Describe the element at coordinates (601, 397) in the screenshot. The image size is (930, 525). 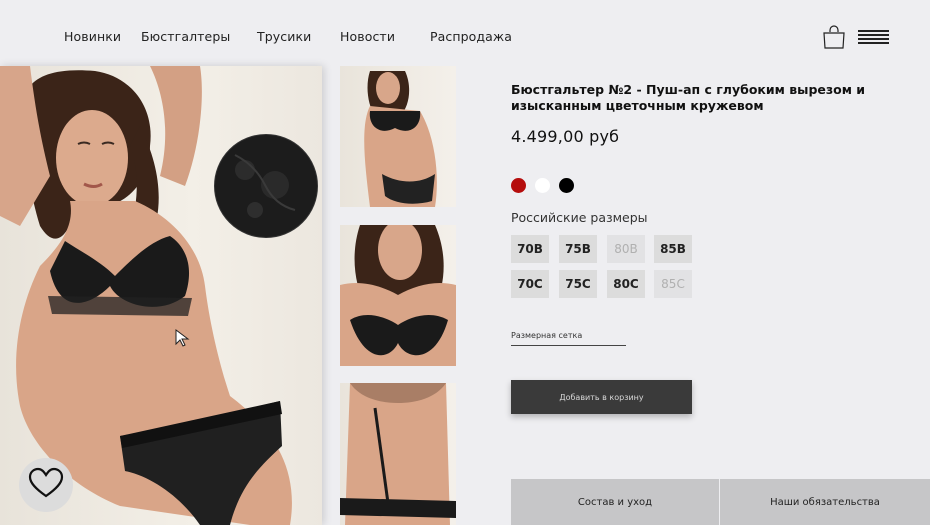
I see `add-to-cart-button: Добавить в корзину` at that location.